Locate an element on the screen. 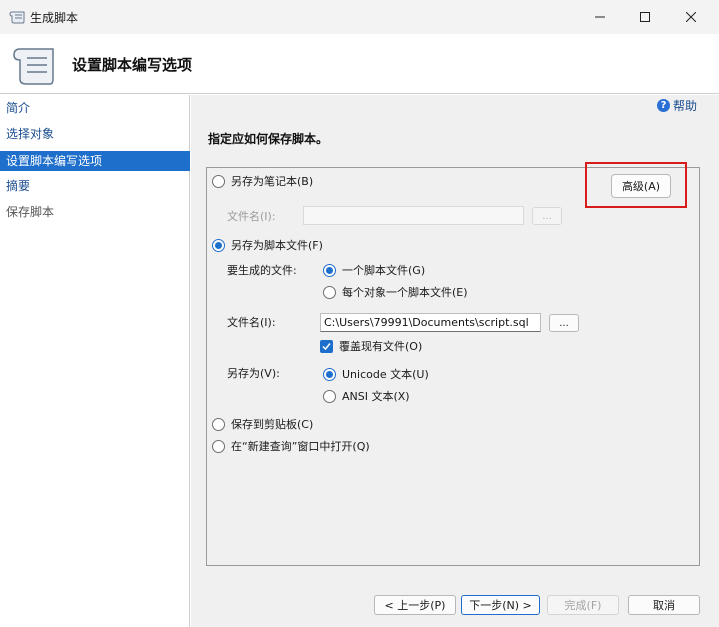  window-title: 生成脚本 is located at coordinates (54, 18).